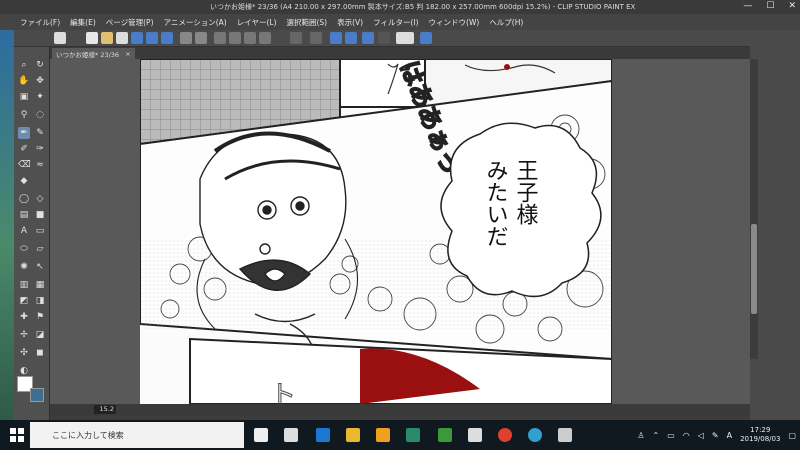 The height and width of the screenshot is (450, 800). What do you see at coordinates (220, 38) in the screenshot?
I see `clear-icon` at bounding box center [220, 38].